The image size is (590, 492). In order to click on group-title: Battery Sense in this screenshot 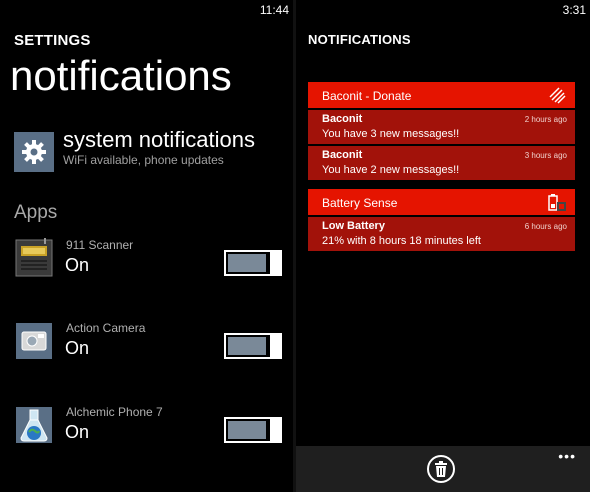, I will do `click(360, 203)`.